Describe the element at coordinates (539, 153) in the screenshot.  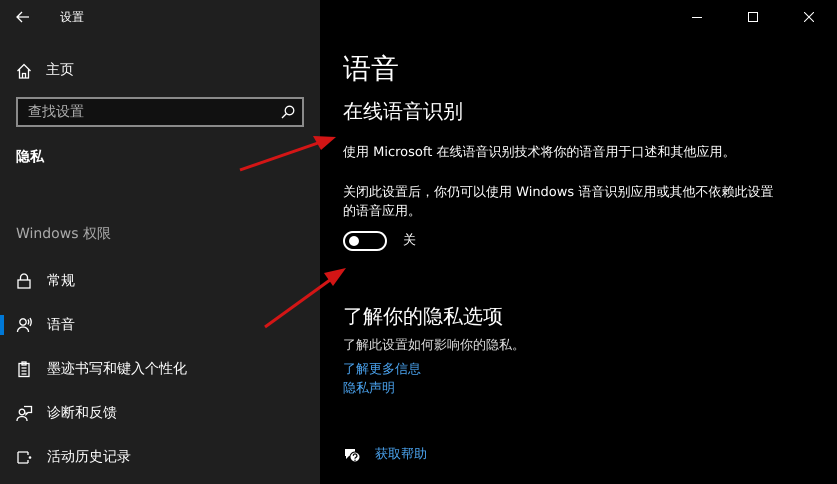
I see `description: 使用 Microsoft 在线语音识别技术将你的语音用于口述和其他应用。` at that location.